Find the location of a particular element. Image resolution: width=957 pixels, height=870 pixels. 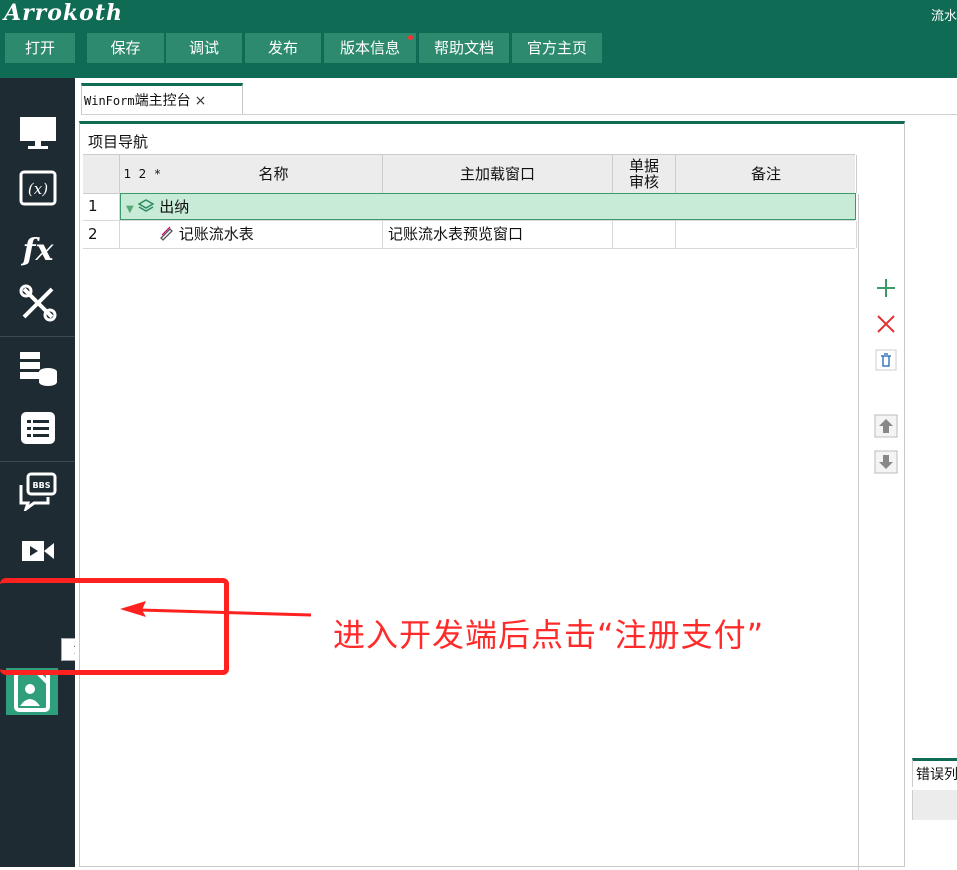

row-index: 2 is located at coordinates (101, 234).